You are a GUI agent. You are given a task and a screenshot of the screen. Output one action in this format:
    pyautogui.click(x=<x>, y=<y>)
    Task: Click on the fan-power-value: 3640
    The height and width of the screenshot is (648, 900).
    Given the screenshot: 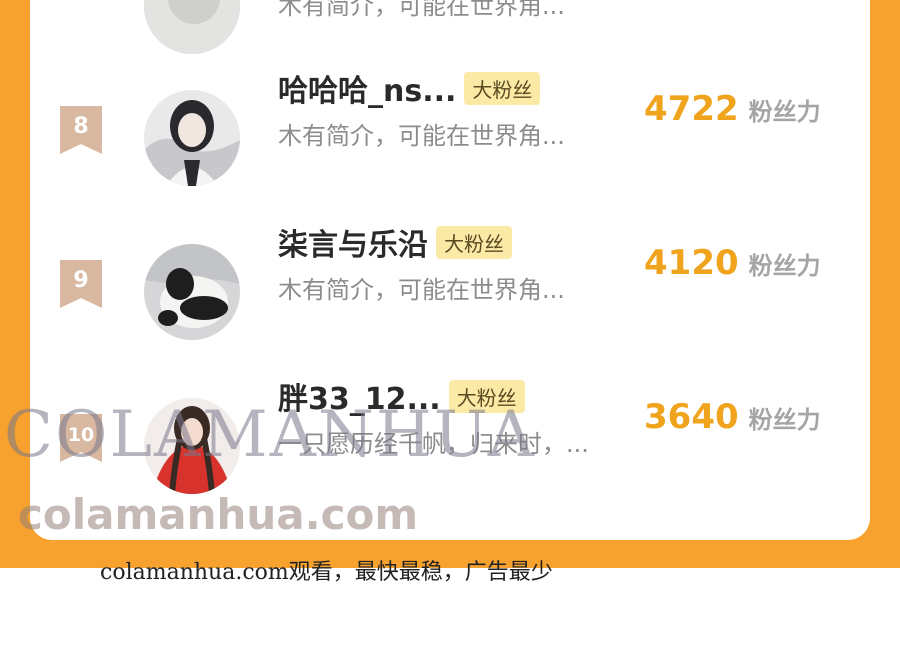 What is the action you would take?
    pyautogui.click(x=691, y=417)
    